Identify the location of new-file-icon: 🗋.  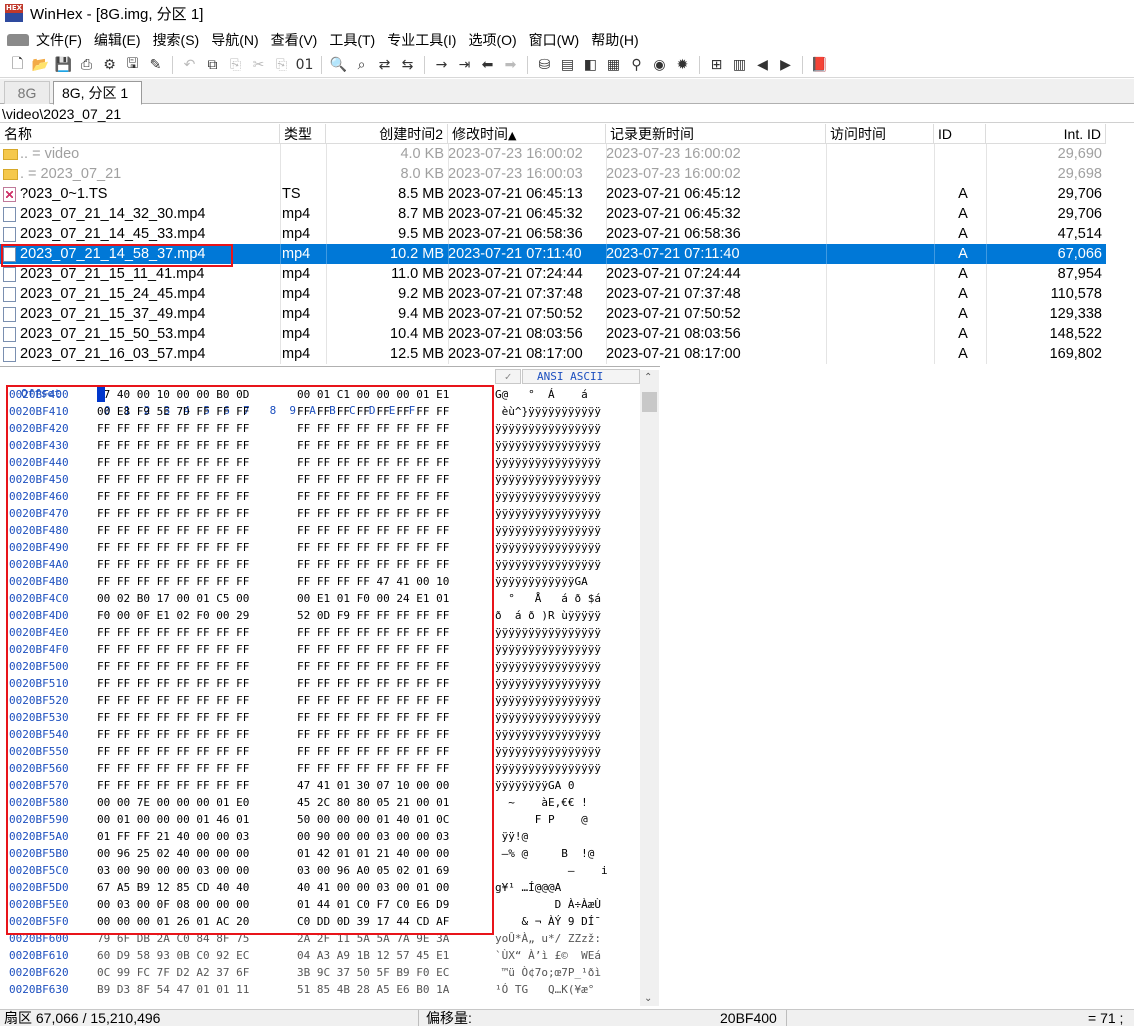
(18, 65).